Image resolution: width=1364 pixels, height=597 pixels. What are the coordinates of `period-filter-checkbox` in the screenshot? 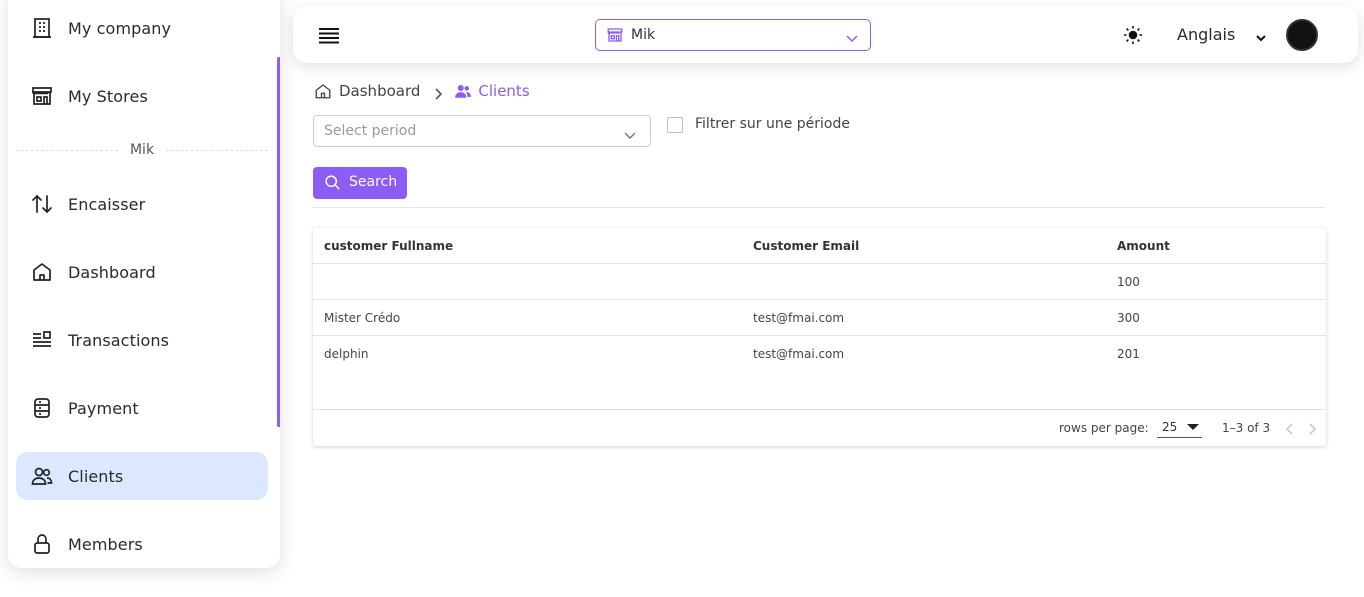 It's located at (675, 125).